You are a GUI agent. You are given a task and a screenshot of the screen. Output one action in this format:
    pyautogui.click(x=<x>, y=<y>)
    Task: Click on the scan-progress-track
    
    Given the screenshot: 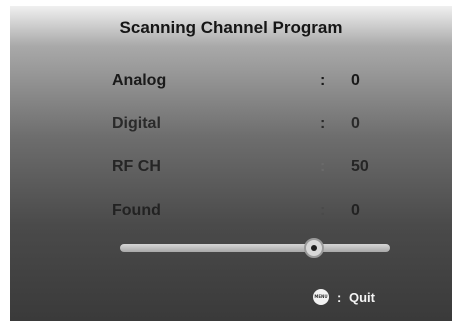 What is the action you would take?
    pyautogui.click(x=255, y=248)
    